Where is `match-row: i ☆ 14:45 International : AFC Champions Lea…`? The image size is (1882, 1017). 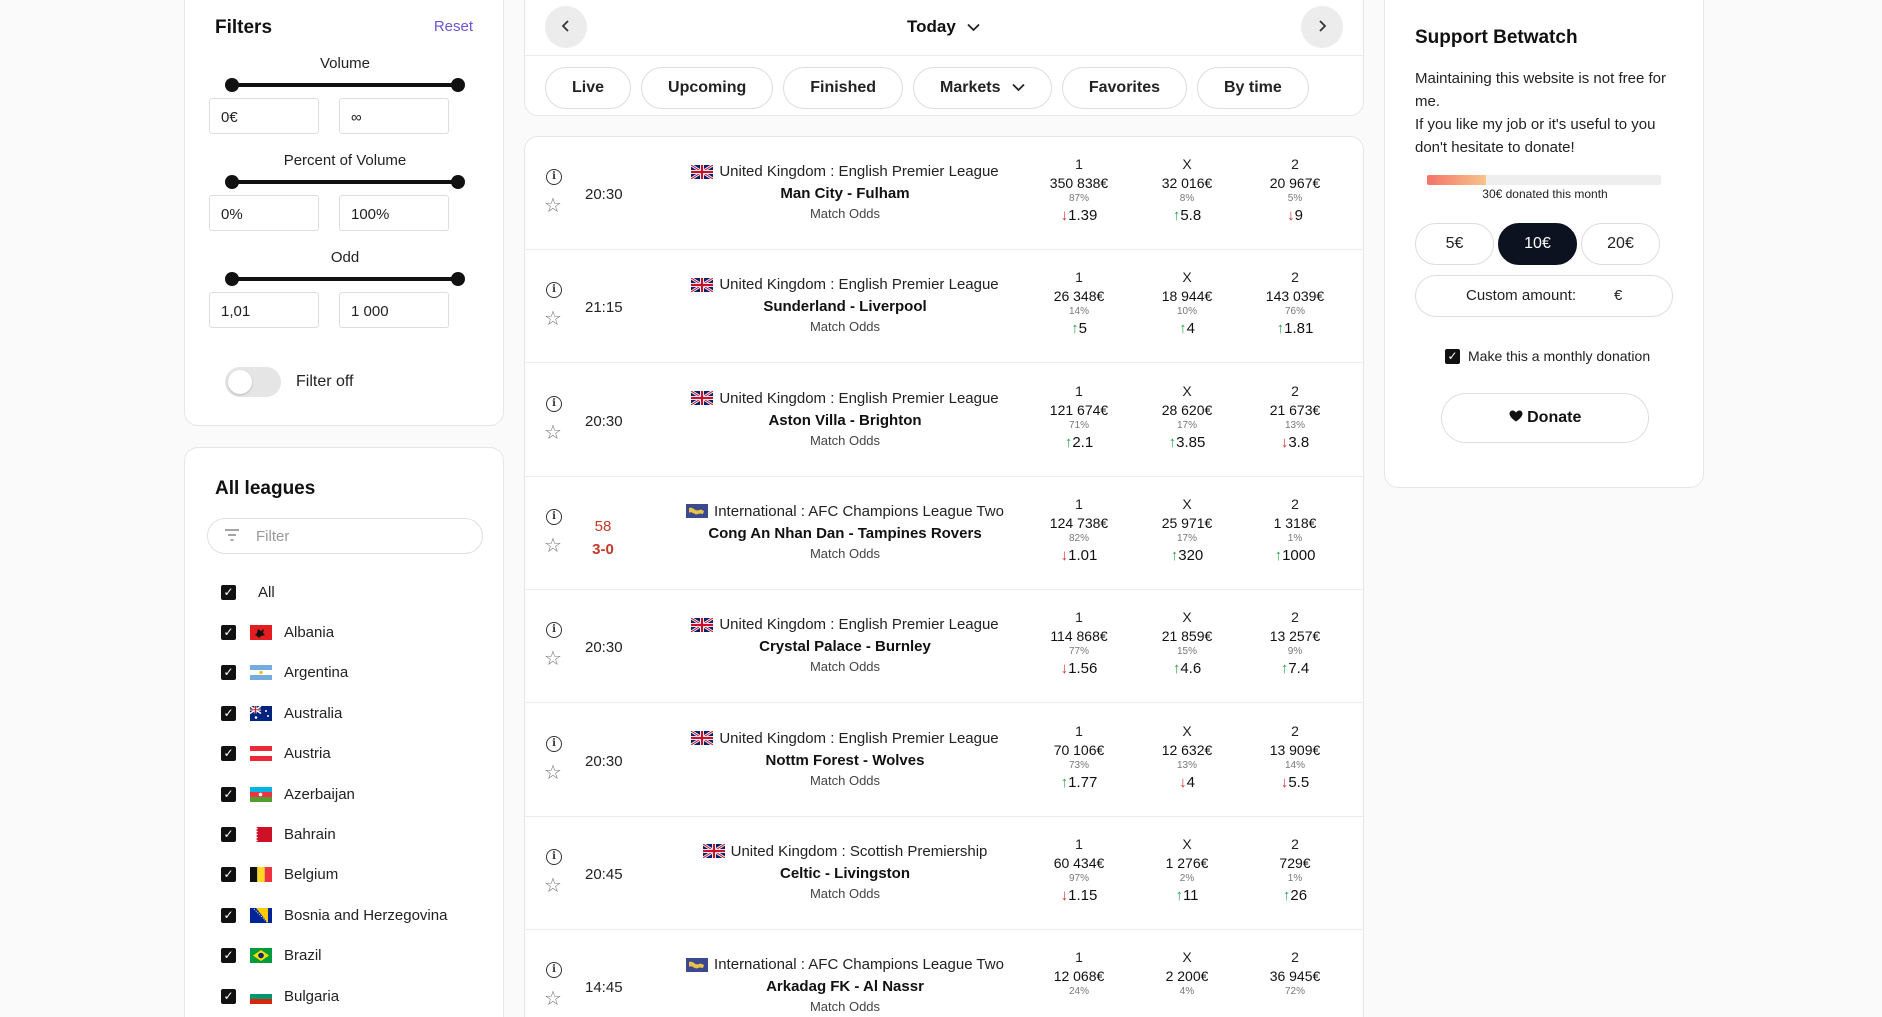
match-row: i ☆ 14:45 International : AFC Champions Lea… is located at coordinates (944, 973).